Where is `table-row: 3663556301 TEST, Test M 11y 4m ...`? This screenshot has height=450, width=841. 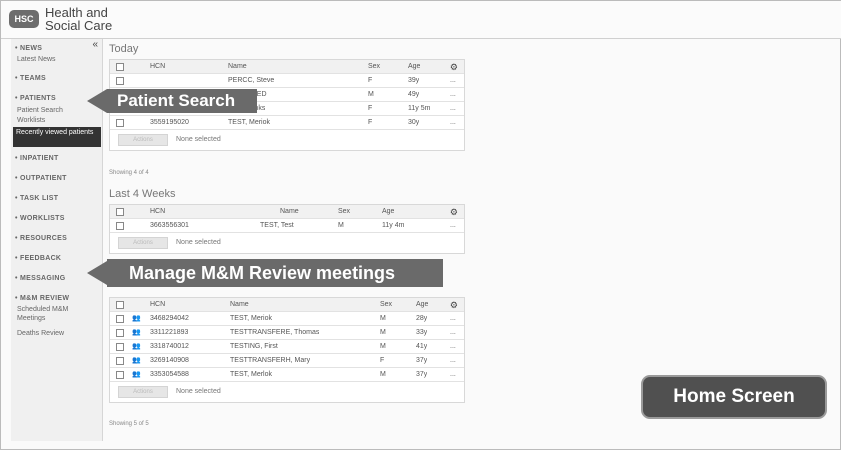
table-row: 3663556301 TEST, Test M 11y 4m ... is located at coordinates (287, 226).